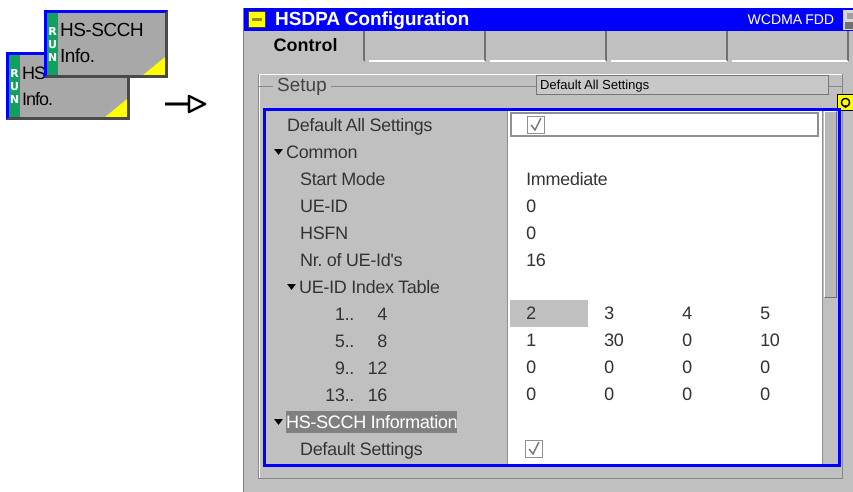 This screenshot has height=492, width=853. What do you see at coordinates (558, 179) in the screenshot?
I see `setting-value: Immediate` at bounding box center [558, 179].